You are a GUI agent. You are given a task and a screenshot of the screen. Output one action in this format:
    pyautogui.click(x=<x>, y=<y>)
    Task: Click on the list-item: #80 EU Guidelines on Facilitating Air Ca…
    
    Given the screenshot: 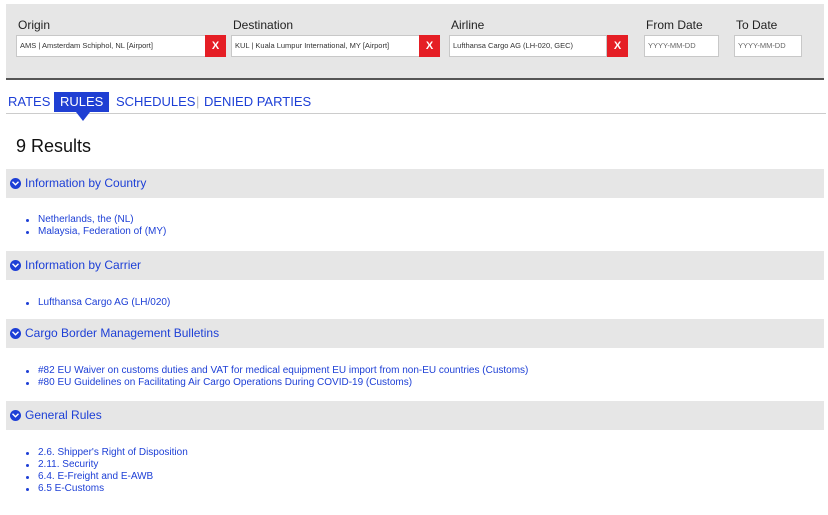 What is the action you would take?
    pyautogui.click(x=276, y=383)
    